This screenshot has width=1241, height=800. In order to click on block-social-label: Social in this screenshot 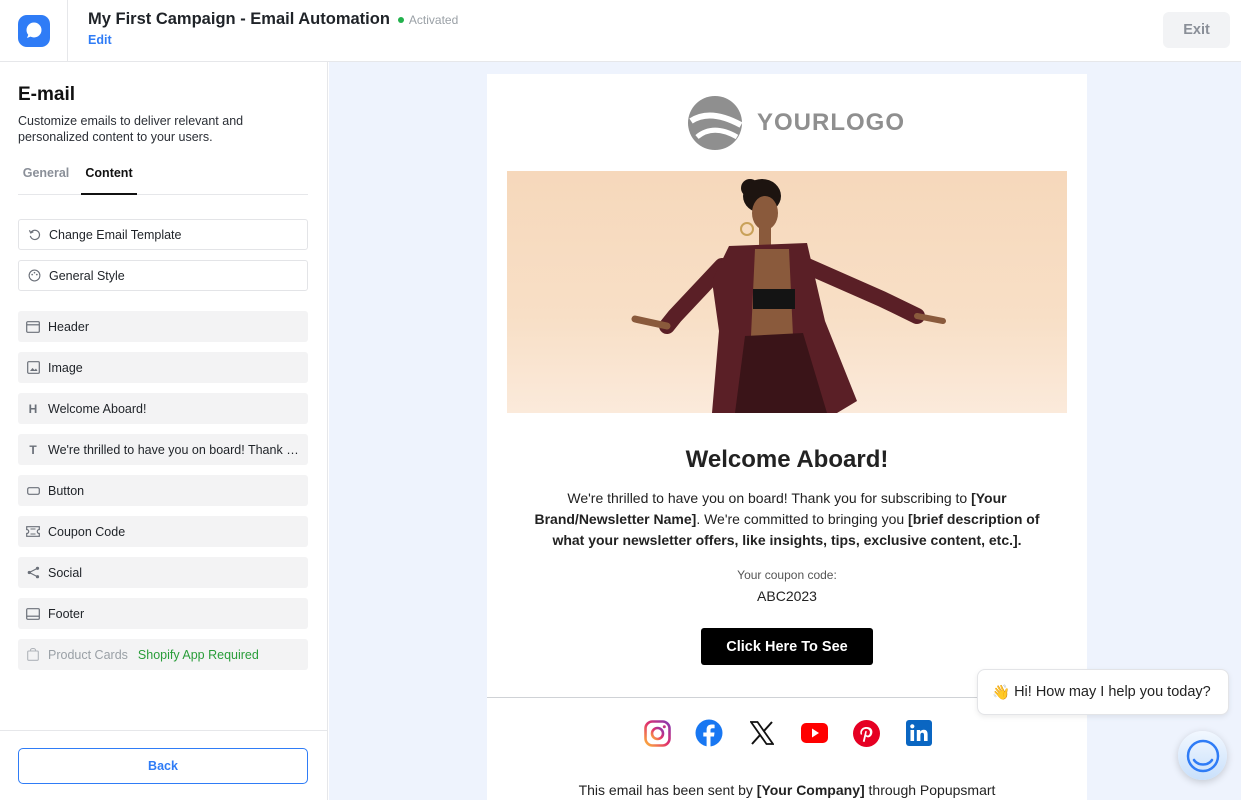, I will do `click(65, 572)`.